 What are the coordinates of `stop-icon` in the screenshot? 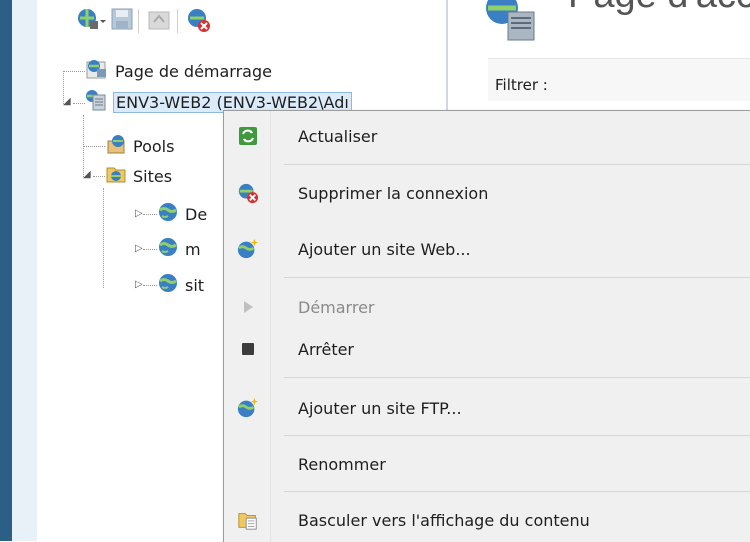 It's located at (248, 349).